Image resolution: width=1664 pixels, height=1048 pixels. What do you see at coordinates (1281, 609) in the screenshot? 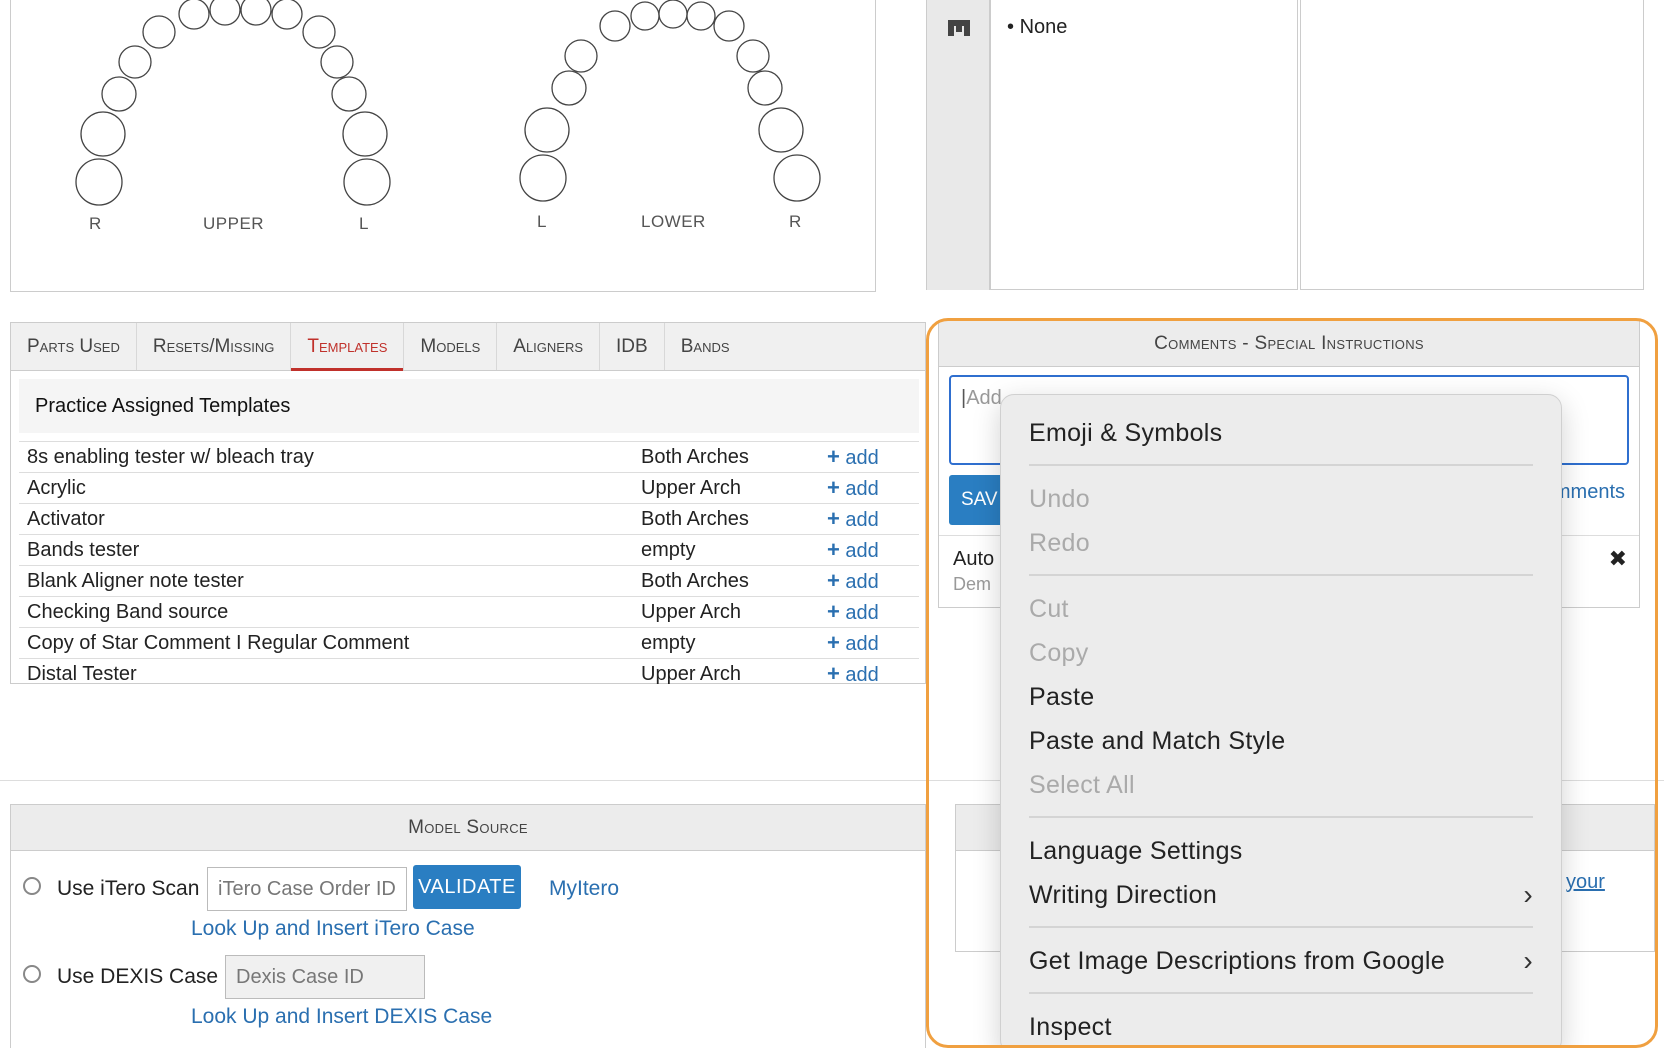
I see `menu-item-cut: Cut` at bounding box center [1281, 609].